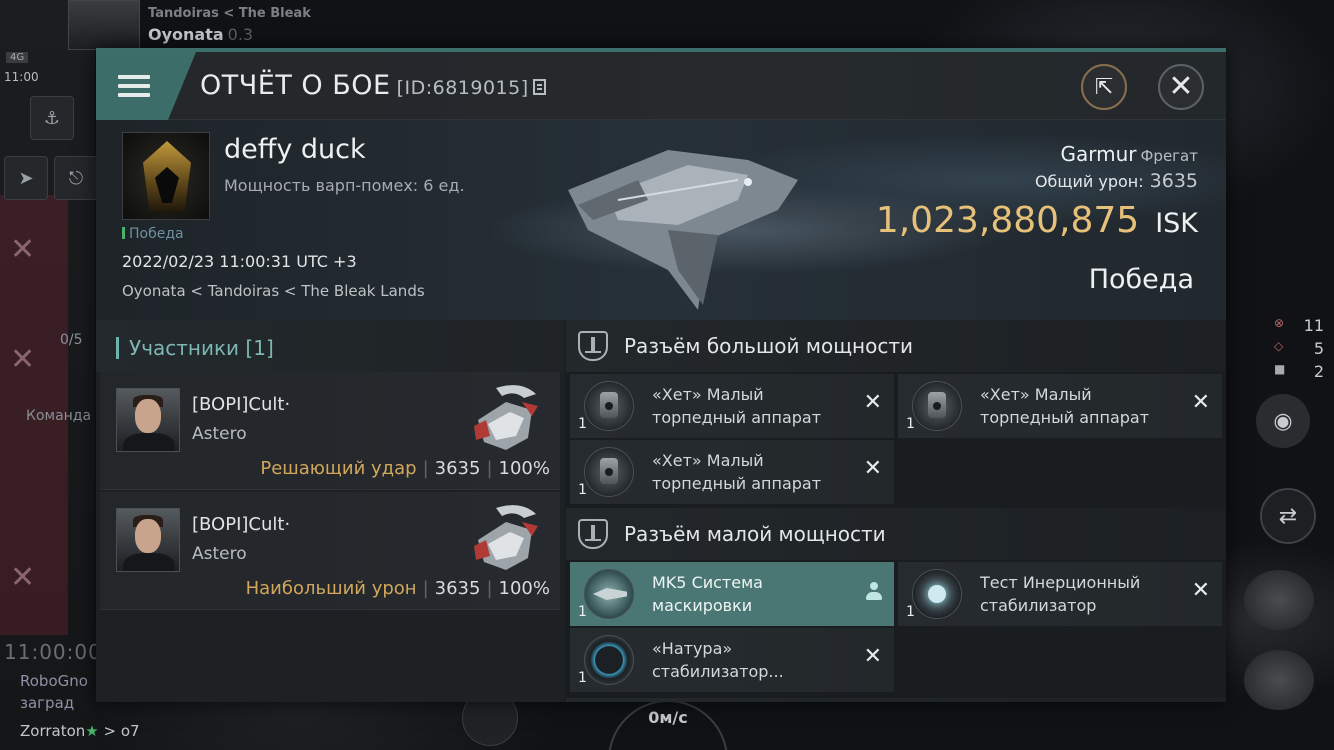 The height and width of the screenshot is (750, 1334). I want to click on participants-header: Участники [1], so click(330, 346).